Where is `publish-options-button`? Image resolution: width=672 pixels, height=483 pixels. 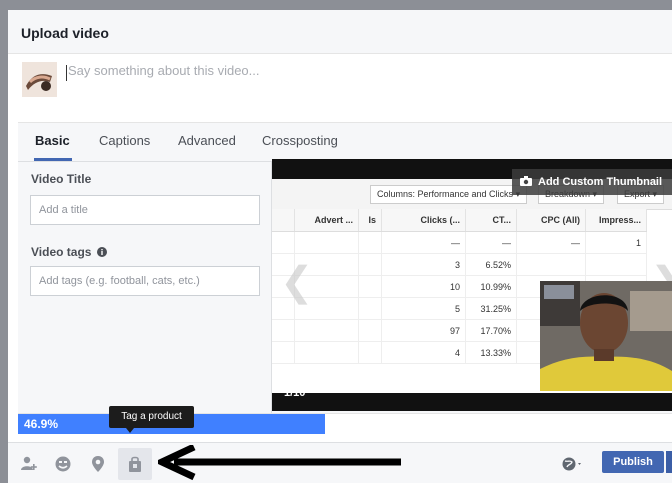
publish-options-button is located at coordinates (669, 462).